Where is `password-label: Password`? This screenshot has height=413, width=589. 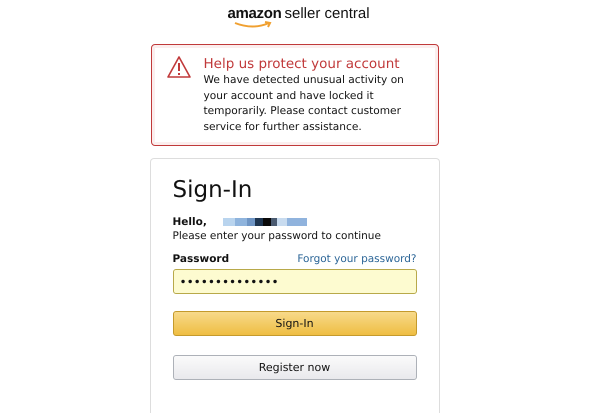 password-label: Password is located at coordinates (201, 259).